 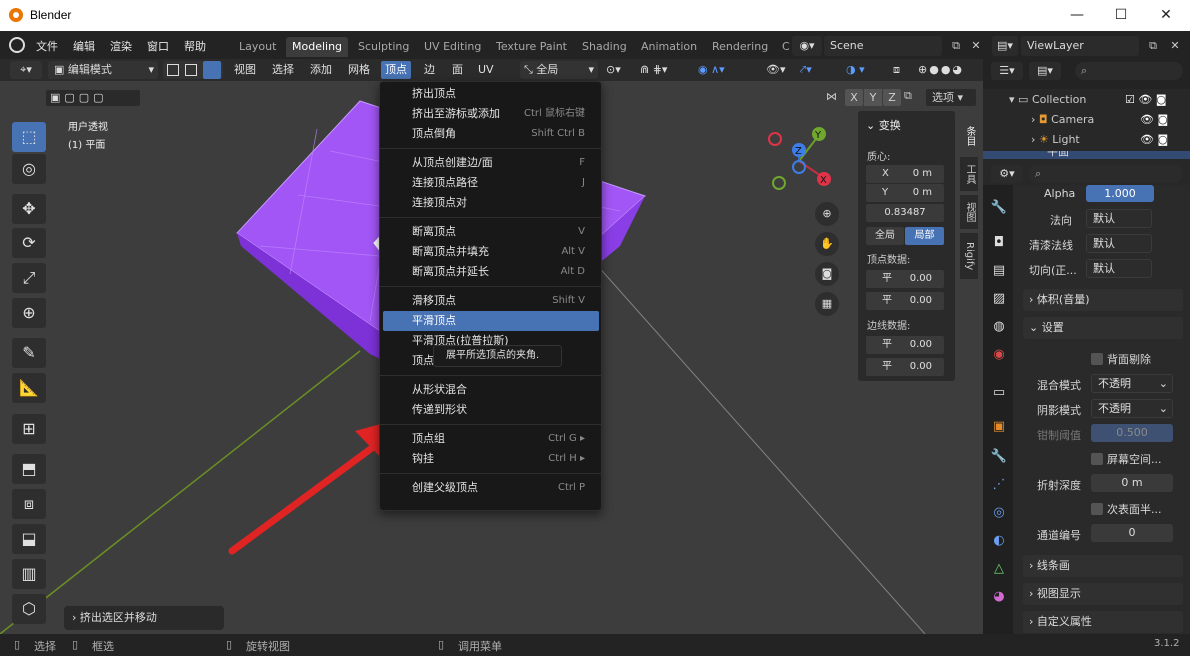 I want to click on scale-tool-icon: ⤢, so click(x=29, y=278).